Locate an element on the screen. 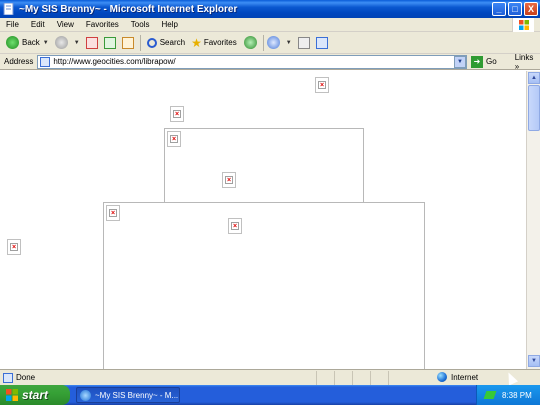  address-url: http://www.geocities.com/librapow/ is located at coordinates (253, 61).